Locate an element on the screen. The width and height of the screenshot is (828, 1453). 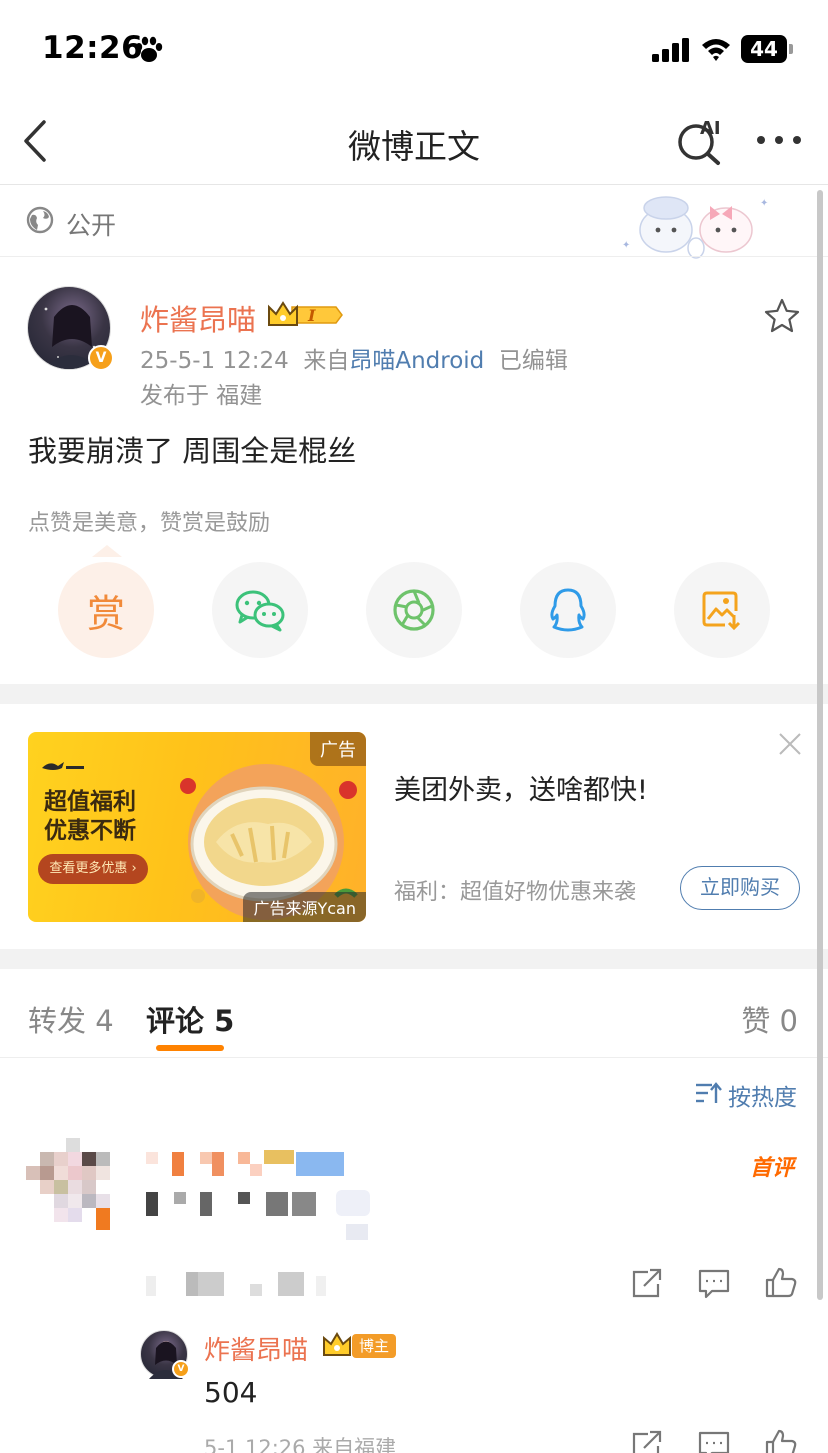
ad-headline: 超值福利 优惠不断 is located at coordinates (90, 816).